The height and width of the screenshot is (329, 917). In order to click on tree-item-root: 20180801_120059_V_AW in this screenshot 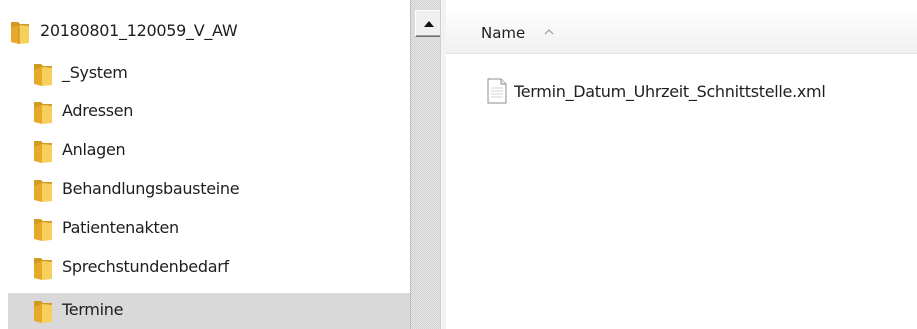, I will do `click(205, 32)`.